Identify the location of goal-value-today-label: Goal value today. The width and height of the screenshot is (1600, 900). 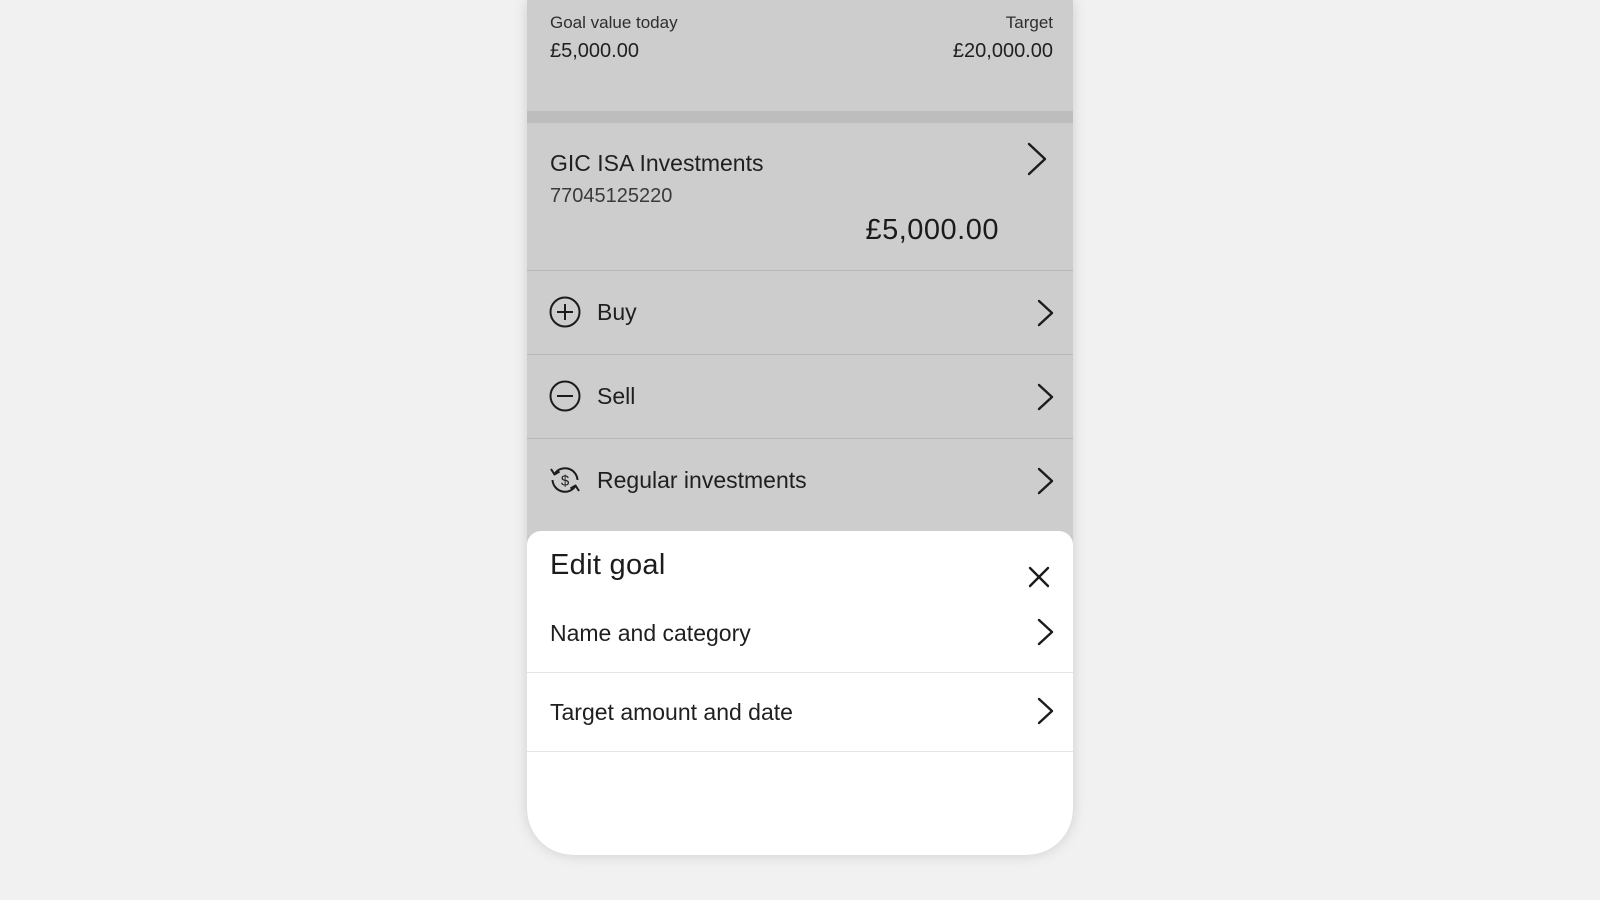
(614, 22).